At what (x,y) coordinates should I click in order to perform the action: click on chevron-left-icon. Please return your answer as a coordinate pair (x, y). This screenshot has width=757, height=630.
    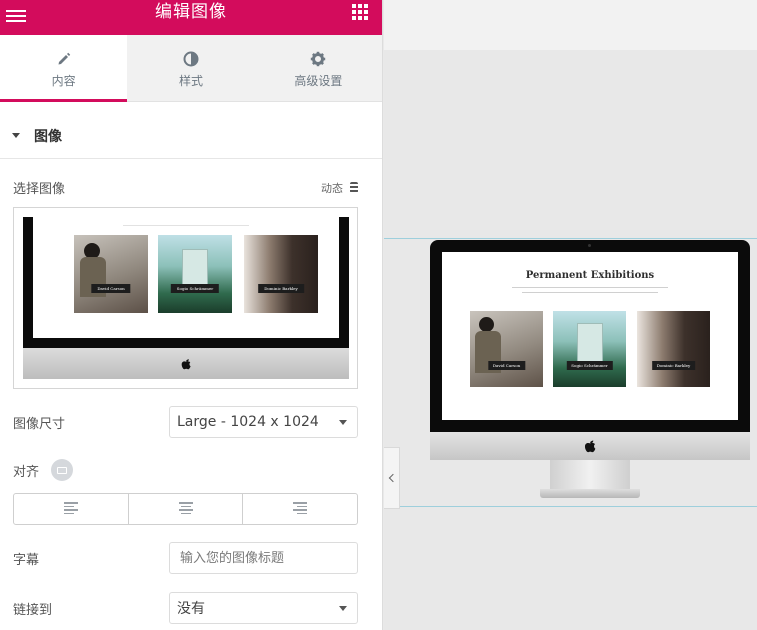
    Looking at the image, I should click on (393, 478).